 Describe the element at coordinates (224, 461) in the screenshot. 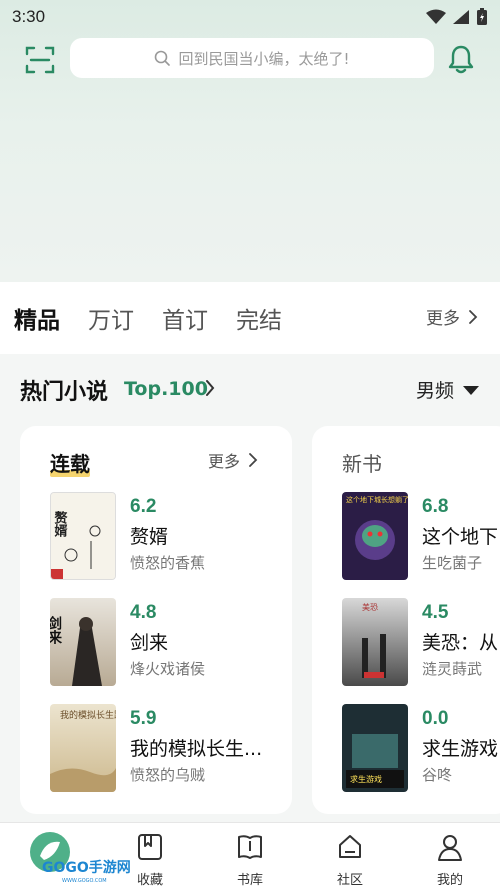

I see `card-more-label: 更多` at that location.